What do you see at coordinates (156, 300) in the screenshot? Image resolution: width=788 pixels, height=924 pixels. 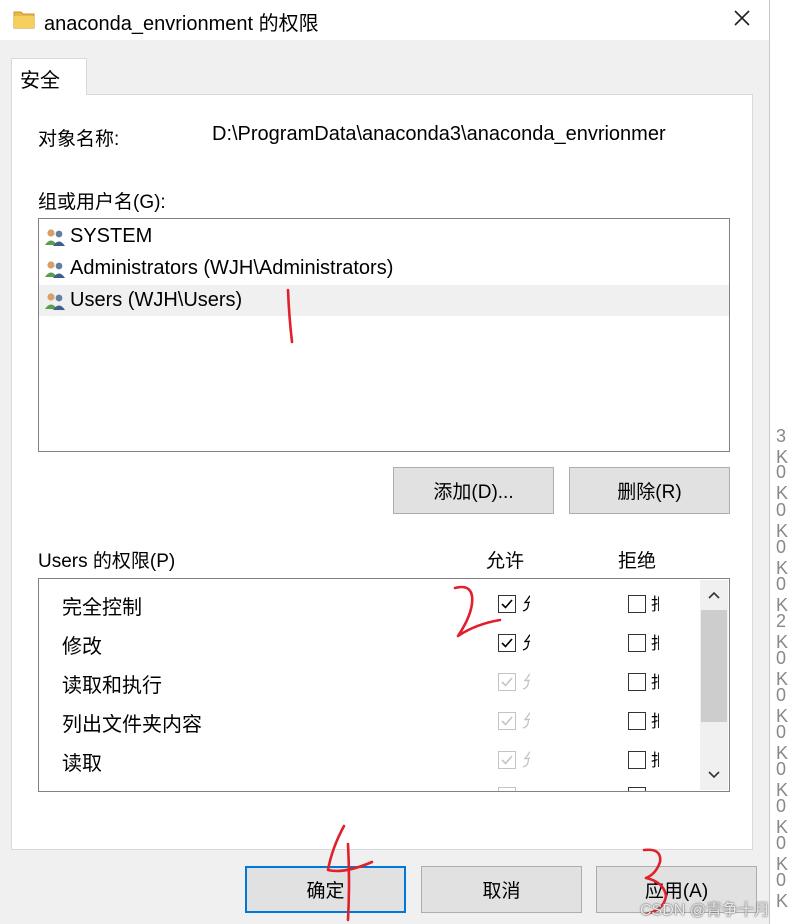 I see `group-item-label: Users (WJH\Users)` at bounding box center [156, 300].